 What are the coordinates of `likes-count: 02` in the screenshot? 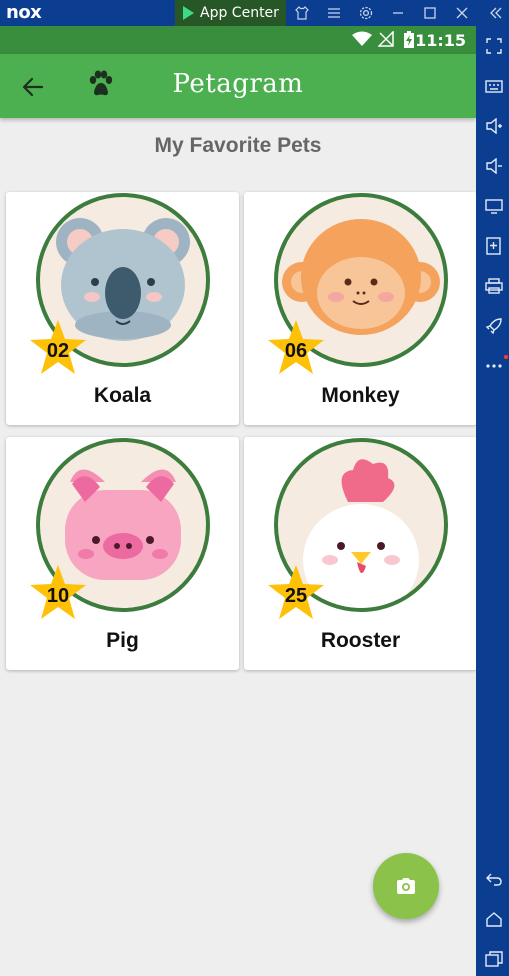 It's located at (58, 351).